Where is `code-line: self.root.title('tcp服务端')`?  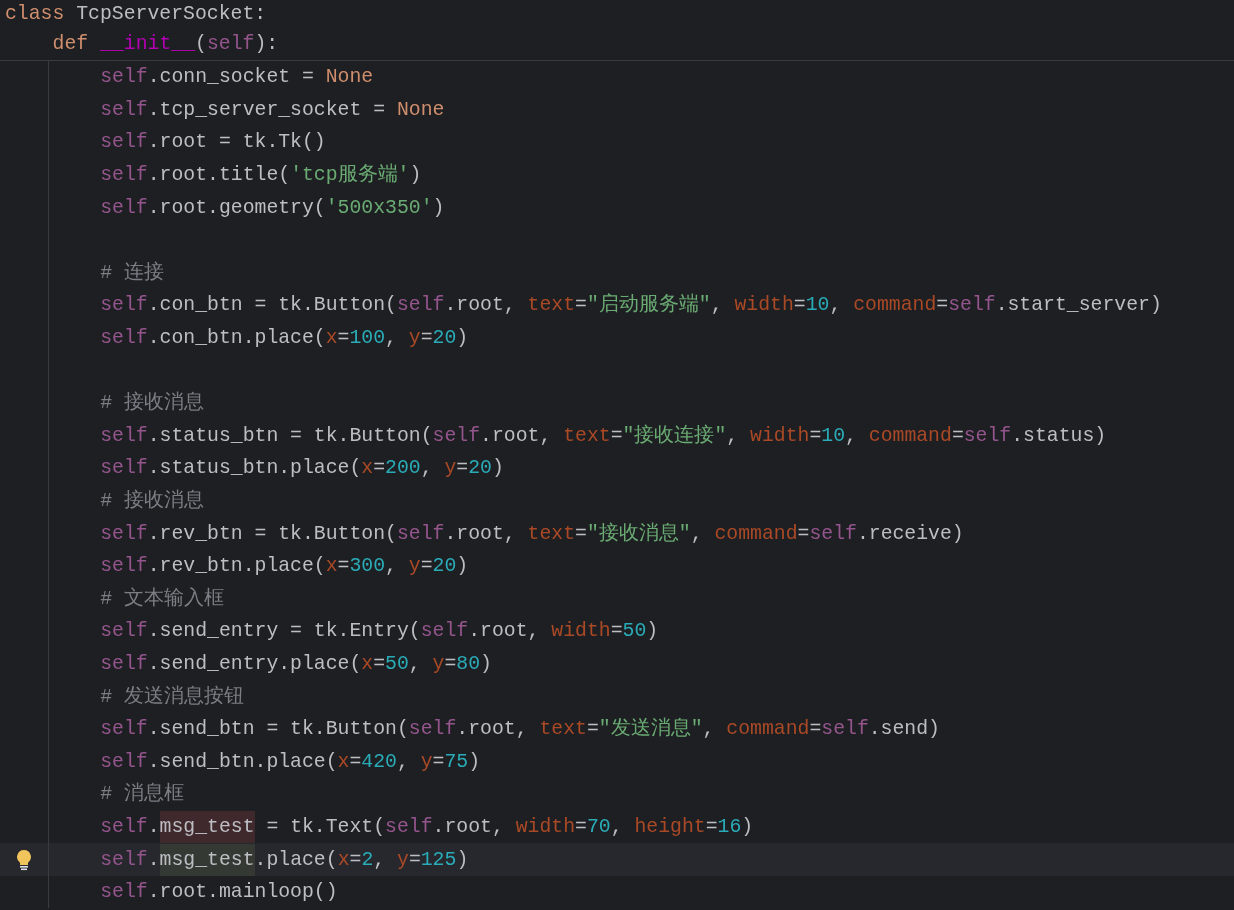 code-line: self.root.title('tcp服务端') is located at coordinates (261, 175).